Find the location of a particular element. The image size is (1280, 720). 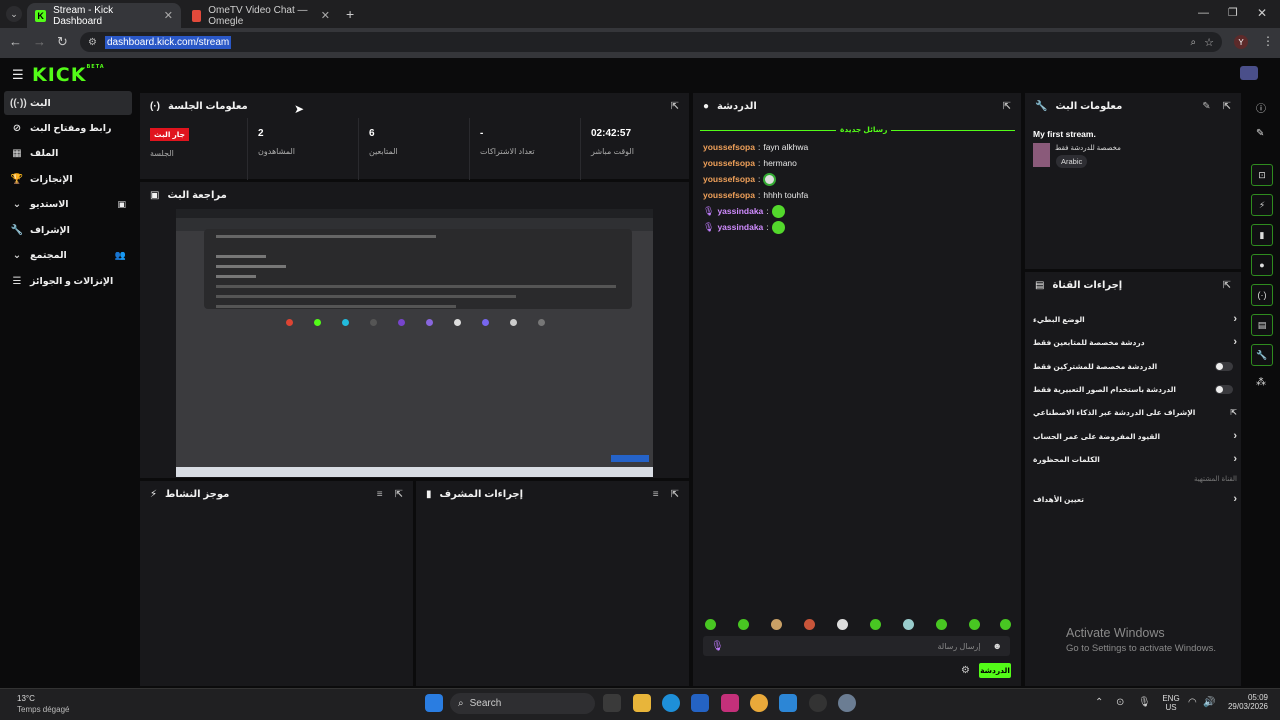

file-explorer-icon is located at coordinates (642, 703).